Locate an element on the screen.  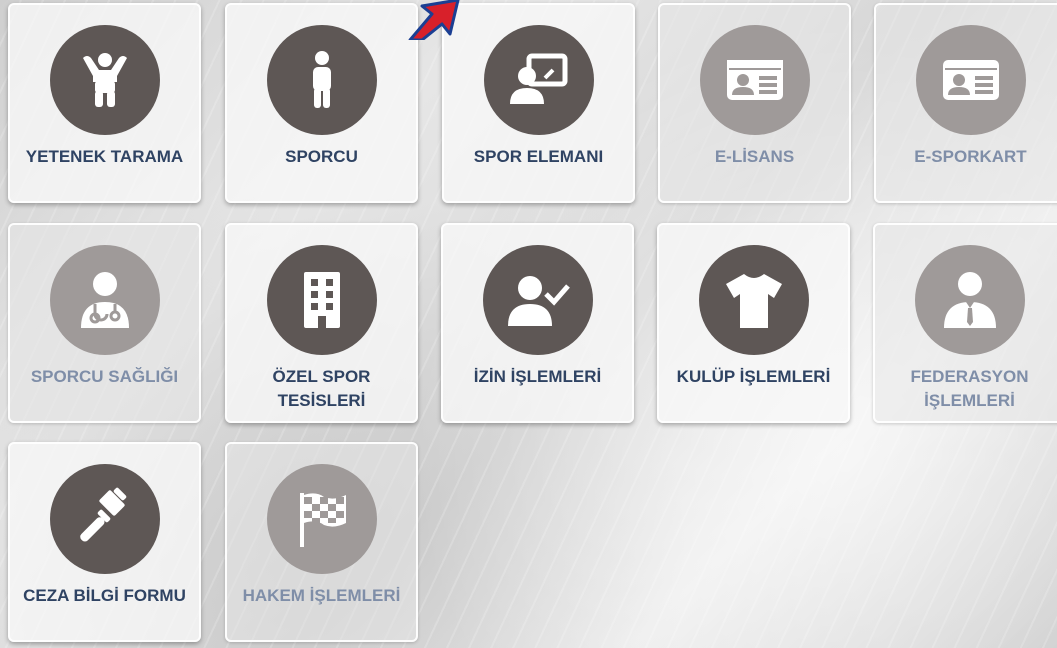
child-icon is located at coordinates (104, 80).